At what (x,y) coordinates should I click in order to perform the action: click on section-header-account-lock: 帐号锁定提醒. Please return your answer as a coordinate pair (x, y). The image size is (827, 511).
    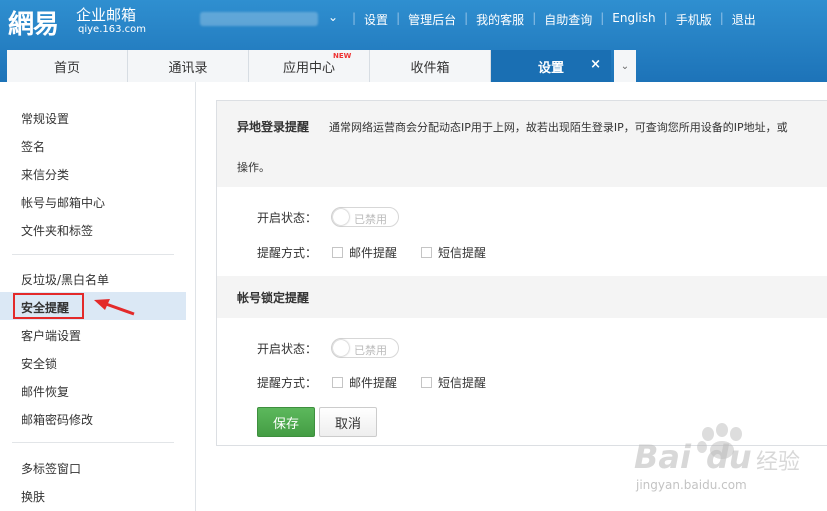
    Looking at the image, I should click on (522, 297).